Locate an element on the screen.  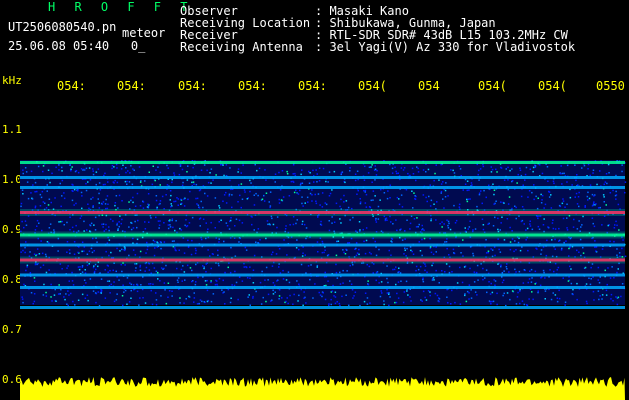
time-tick: 0550 is located at coordinates (610, 86).